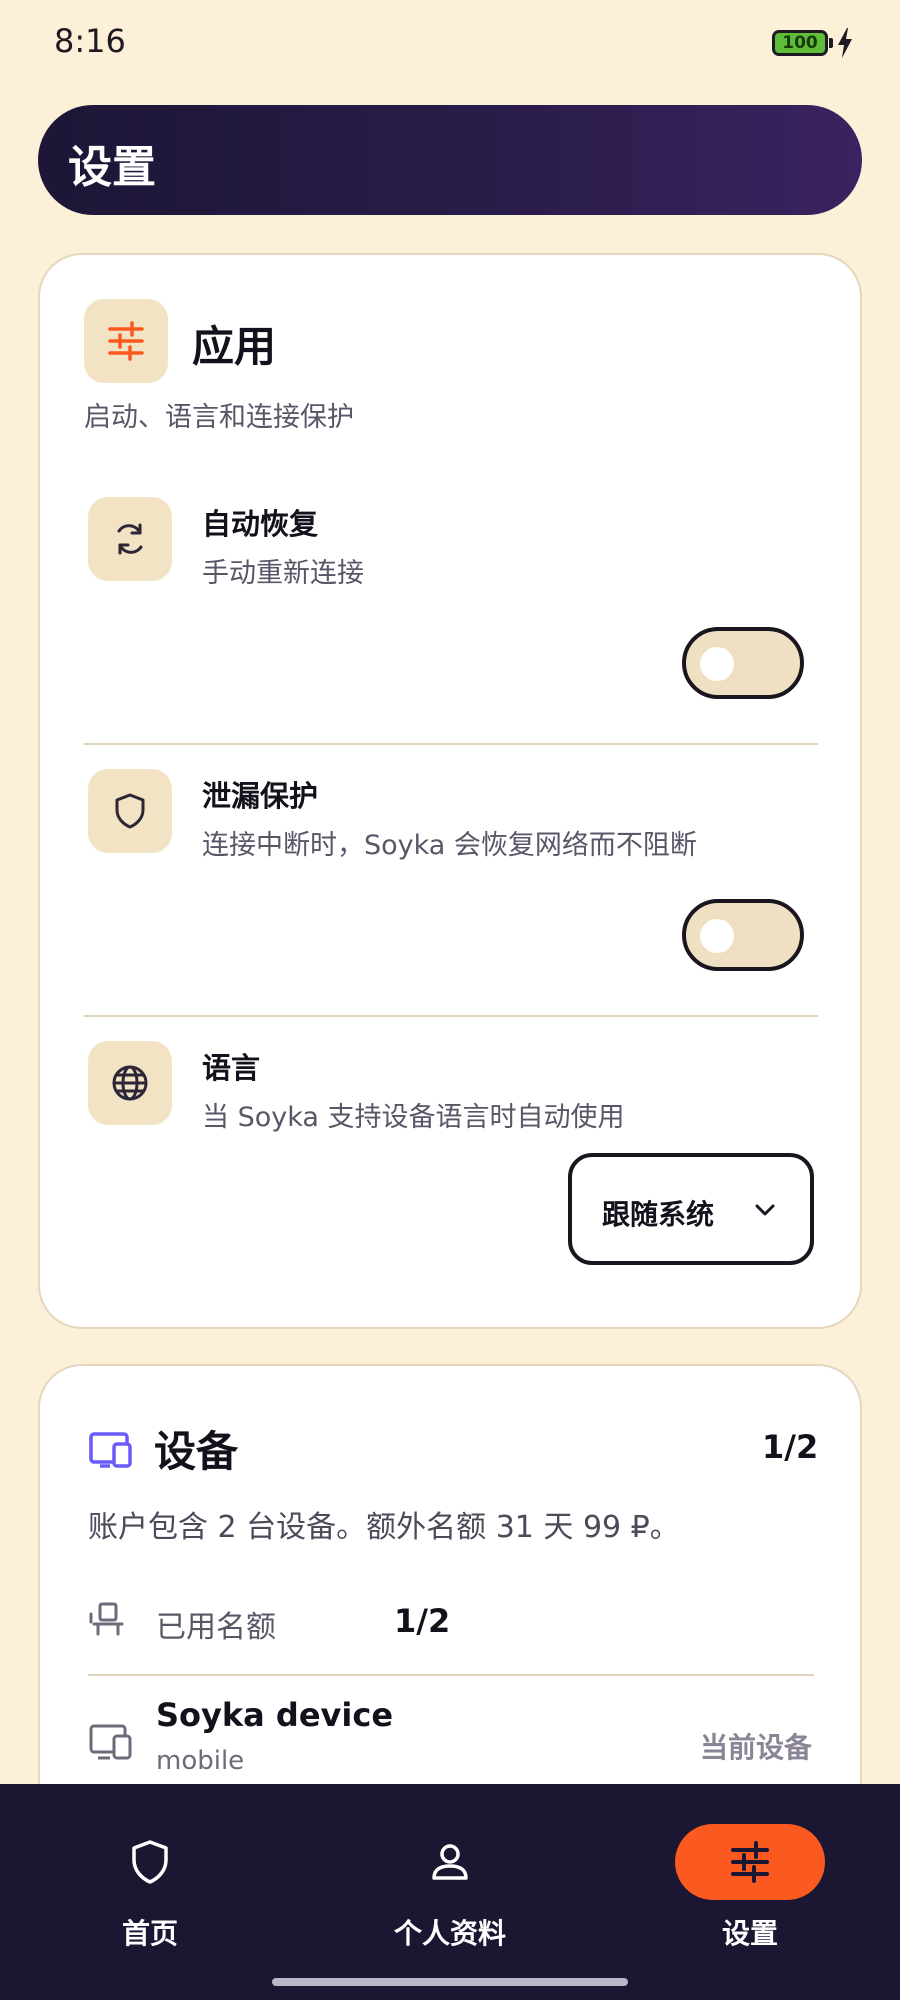  Describe the element at coordinates (196, 1451) in the screenshot. I see `devices-title: 设备` at that location.